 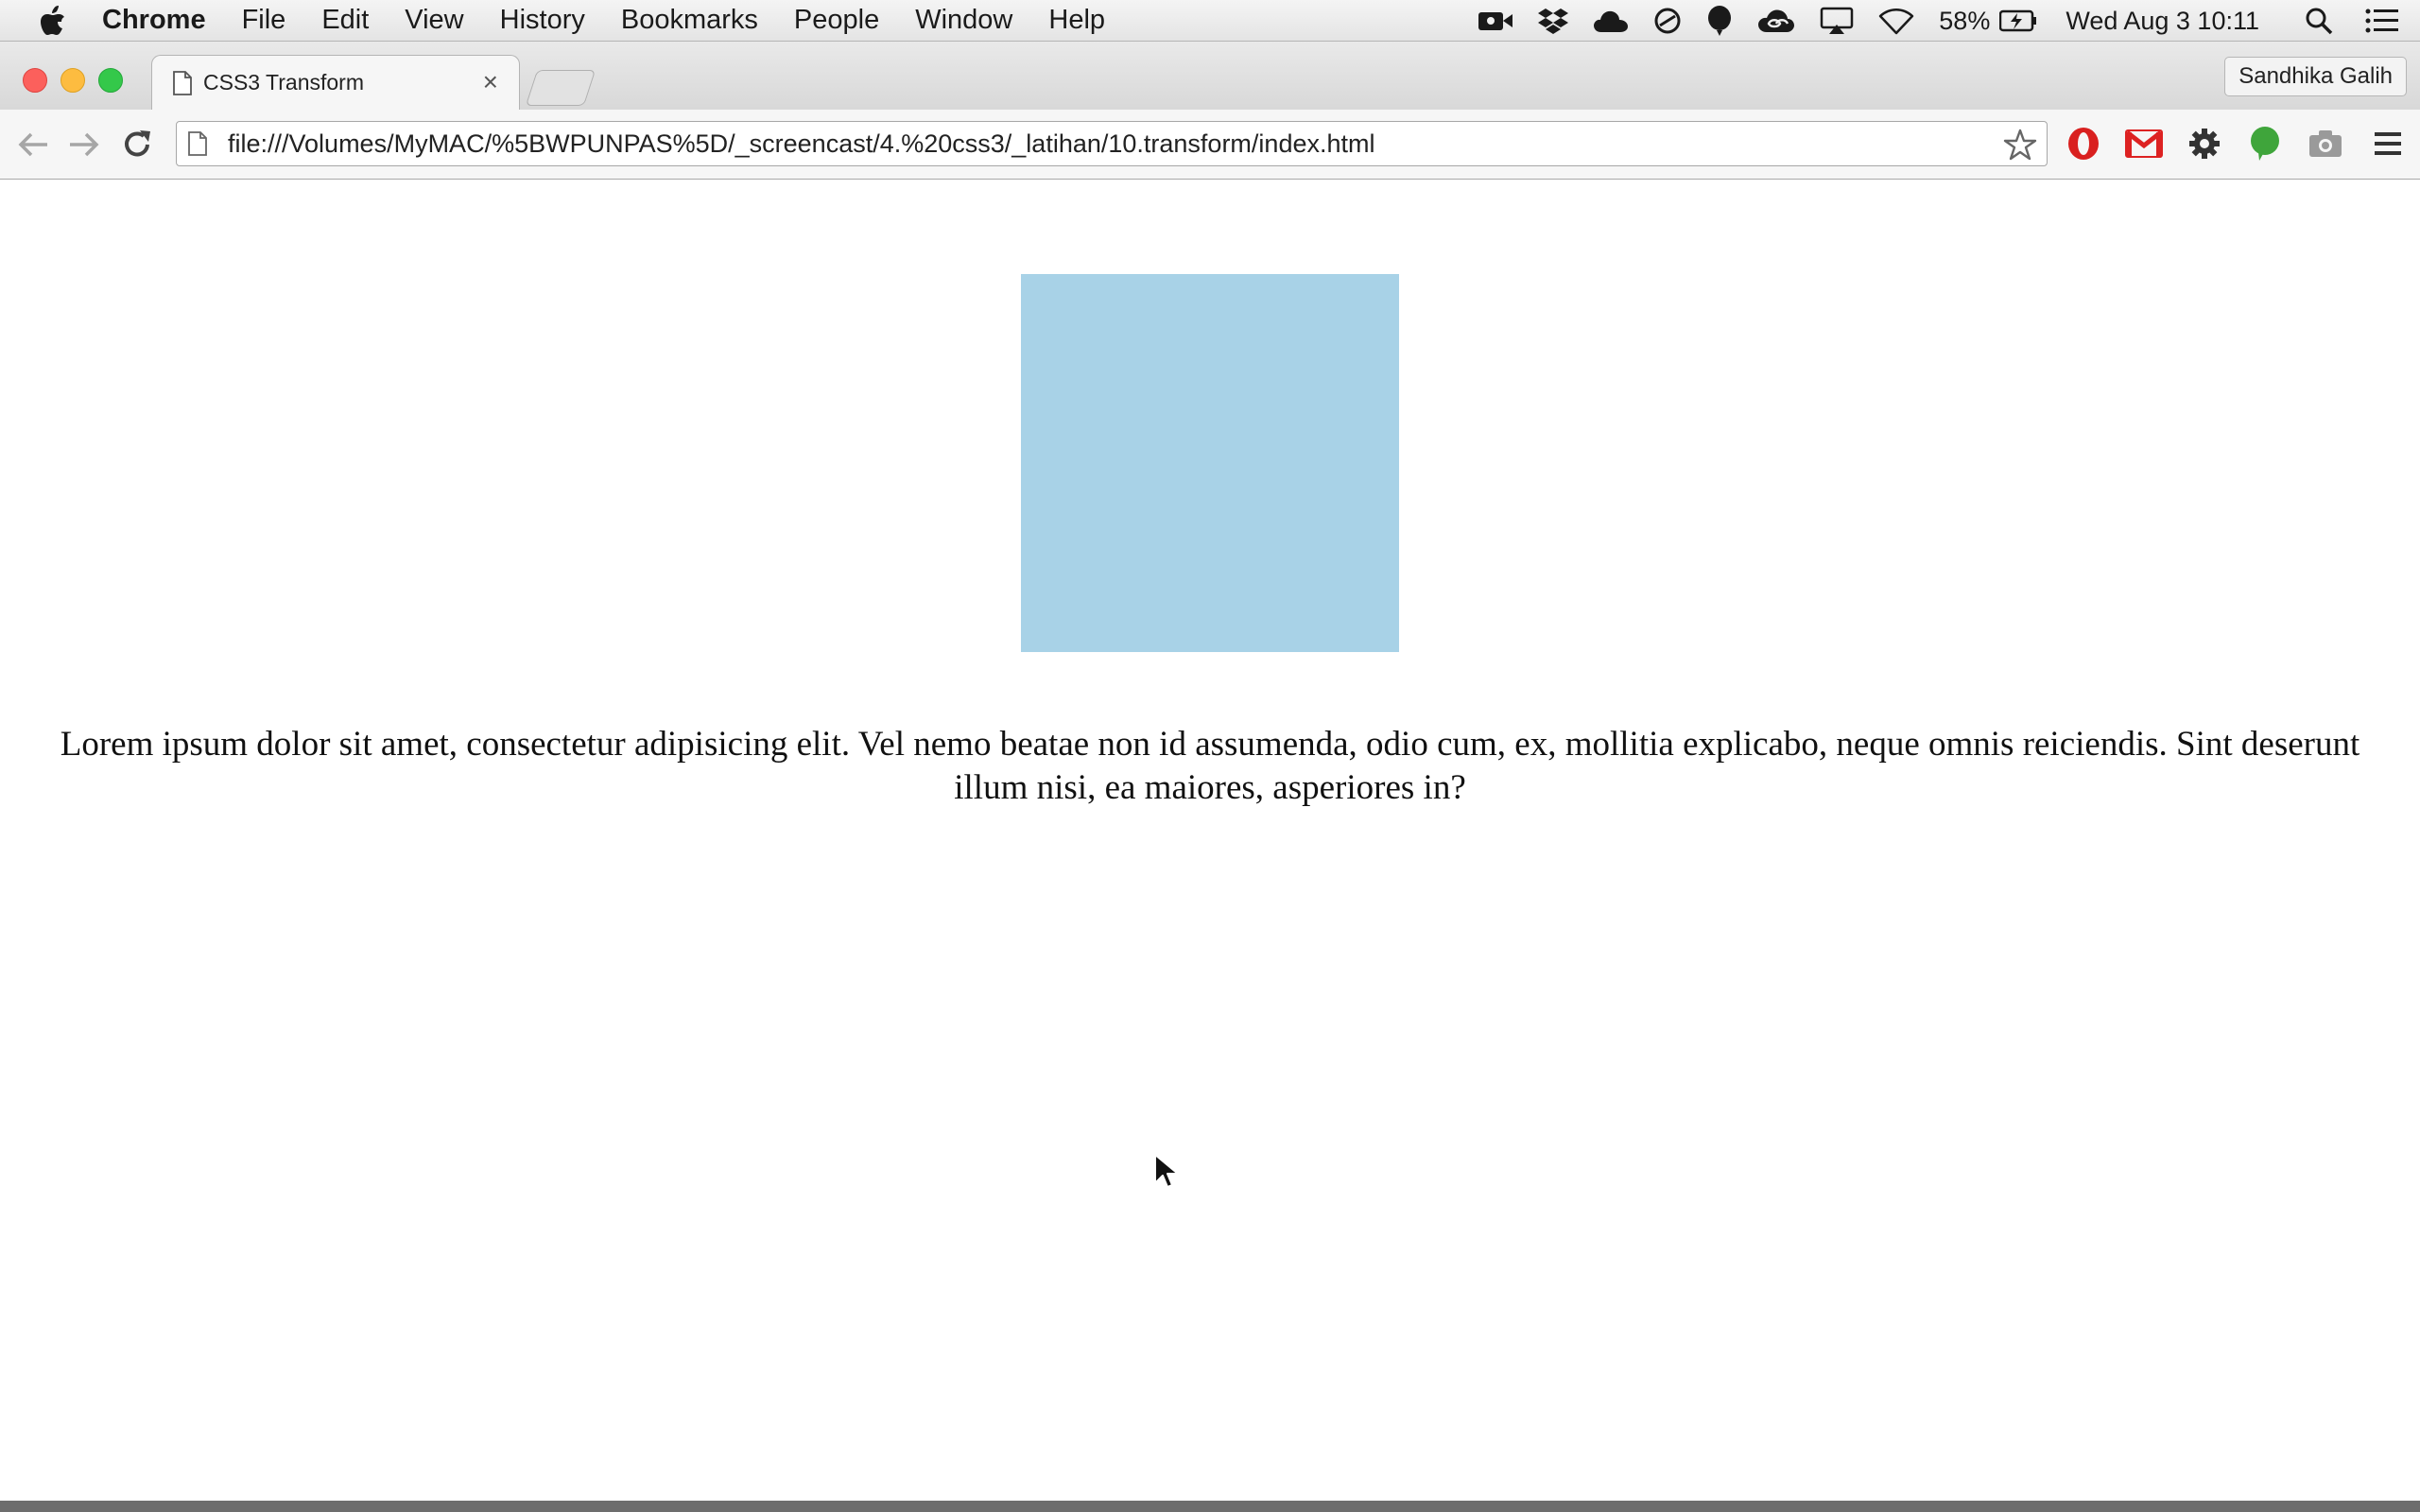 I want to click on wifi-icon, so click(x=1896, y=21).